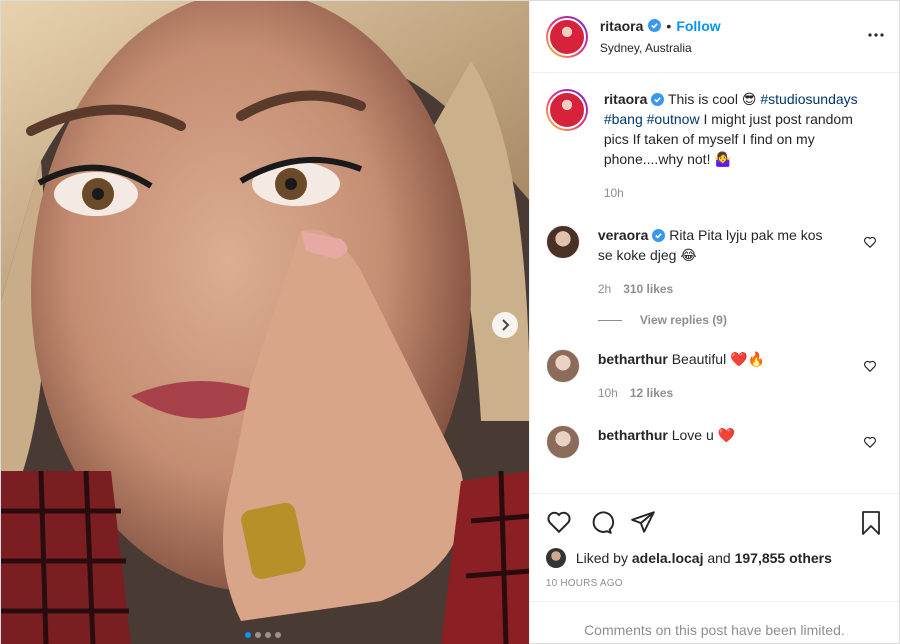  I want to click on heart-emoji: ❤️, so click(726, 435).